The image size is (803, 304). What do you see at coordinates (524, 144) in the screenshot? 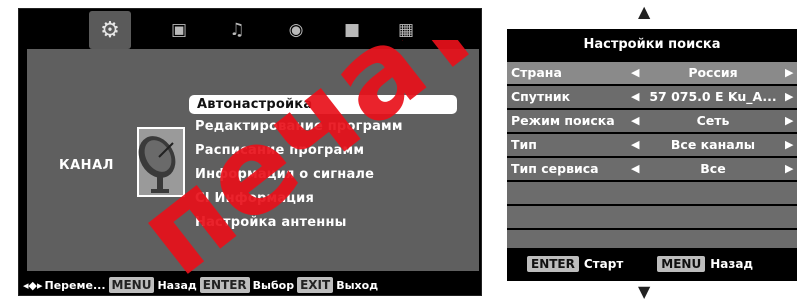
I see `row-label: Тип` at bounding box center [524, 144].